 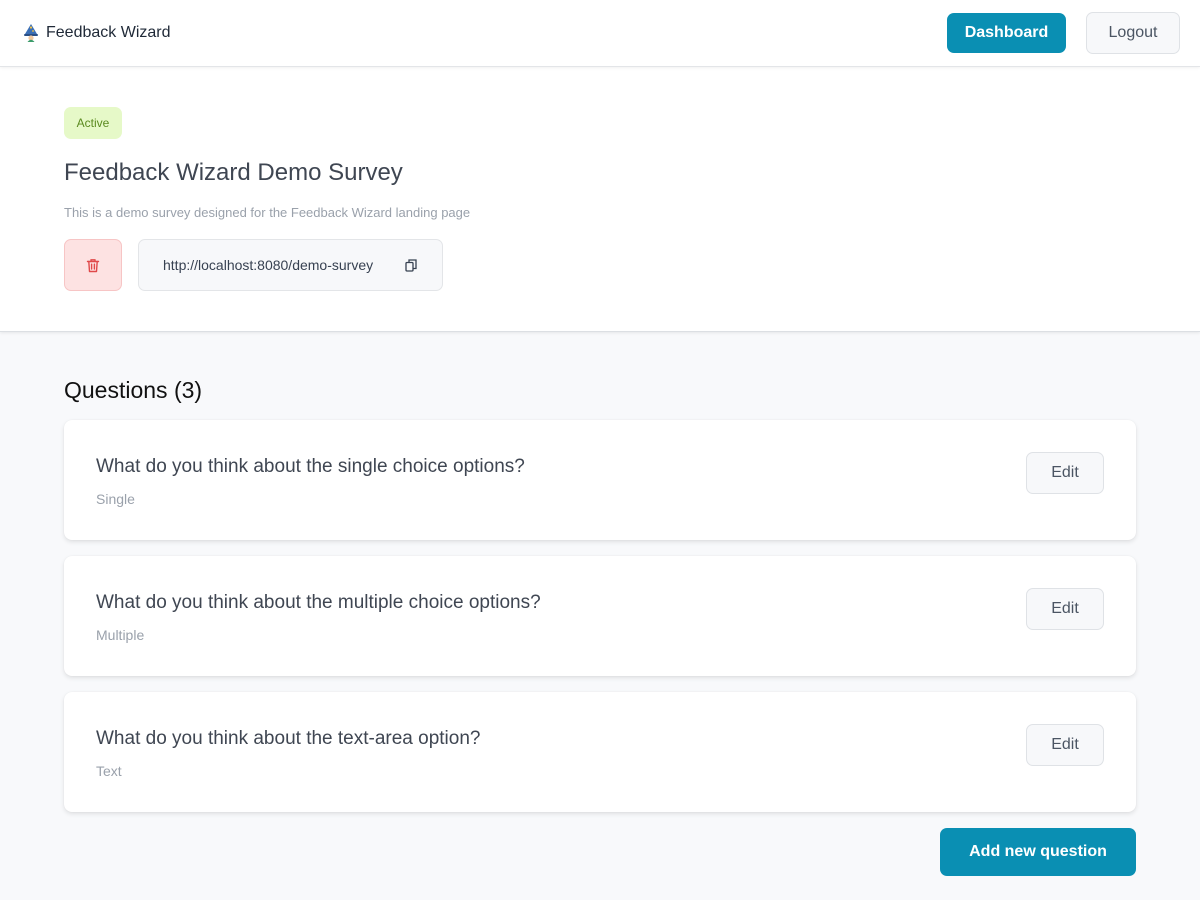 What do you see at coordinates (133, 390) in the screenshot?
I see `questions-heading: Questions (3)` at bounding box center [133, 390].